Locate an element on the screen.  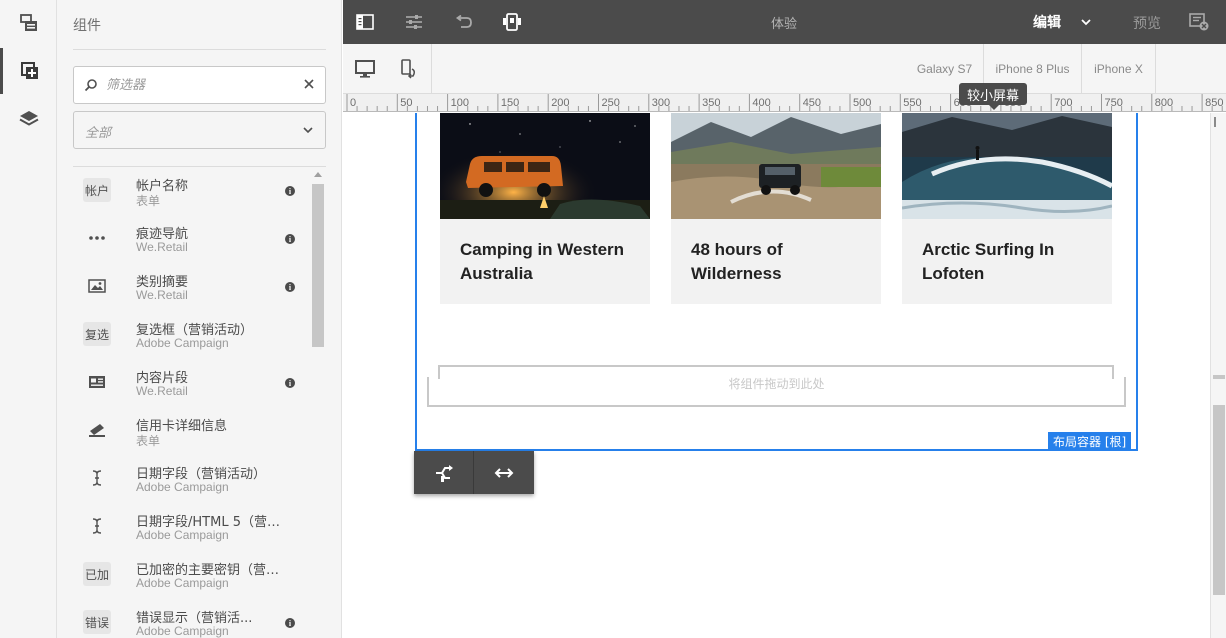
search-icon is located at coordinates (90, 85).